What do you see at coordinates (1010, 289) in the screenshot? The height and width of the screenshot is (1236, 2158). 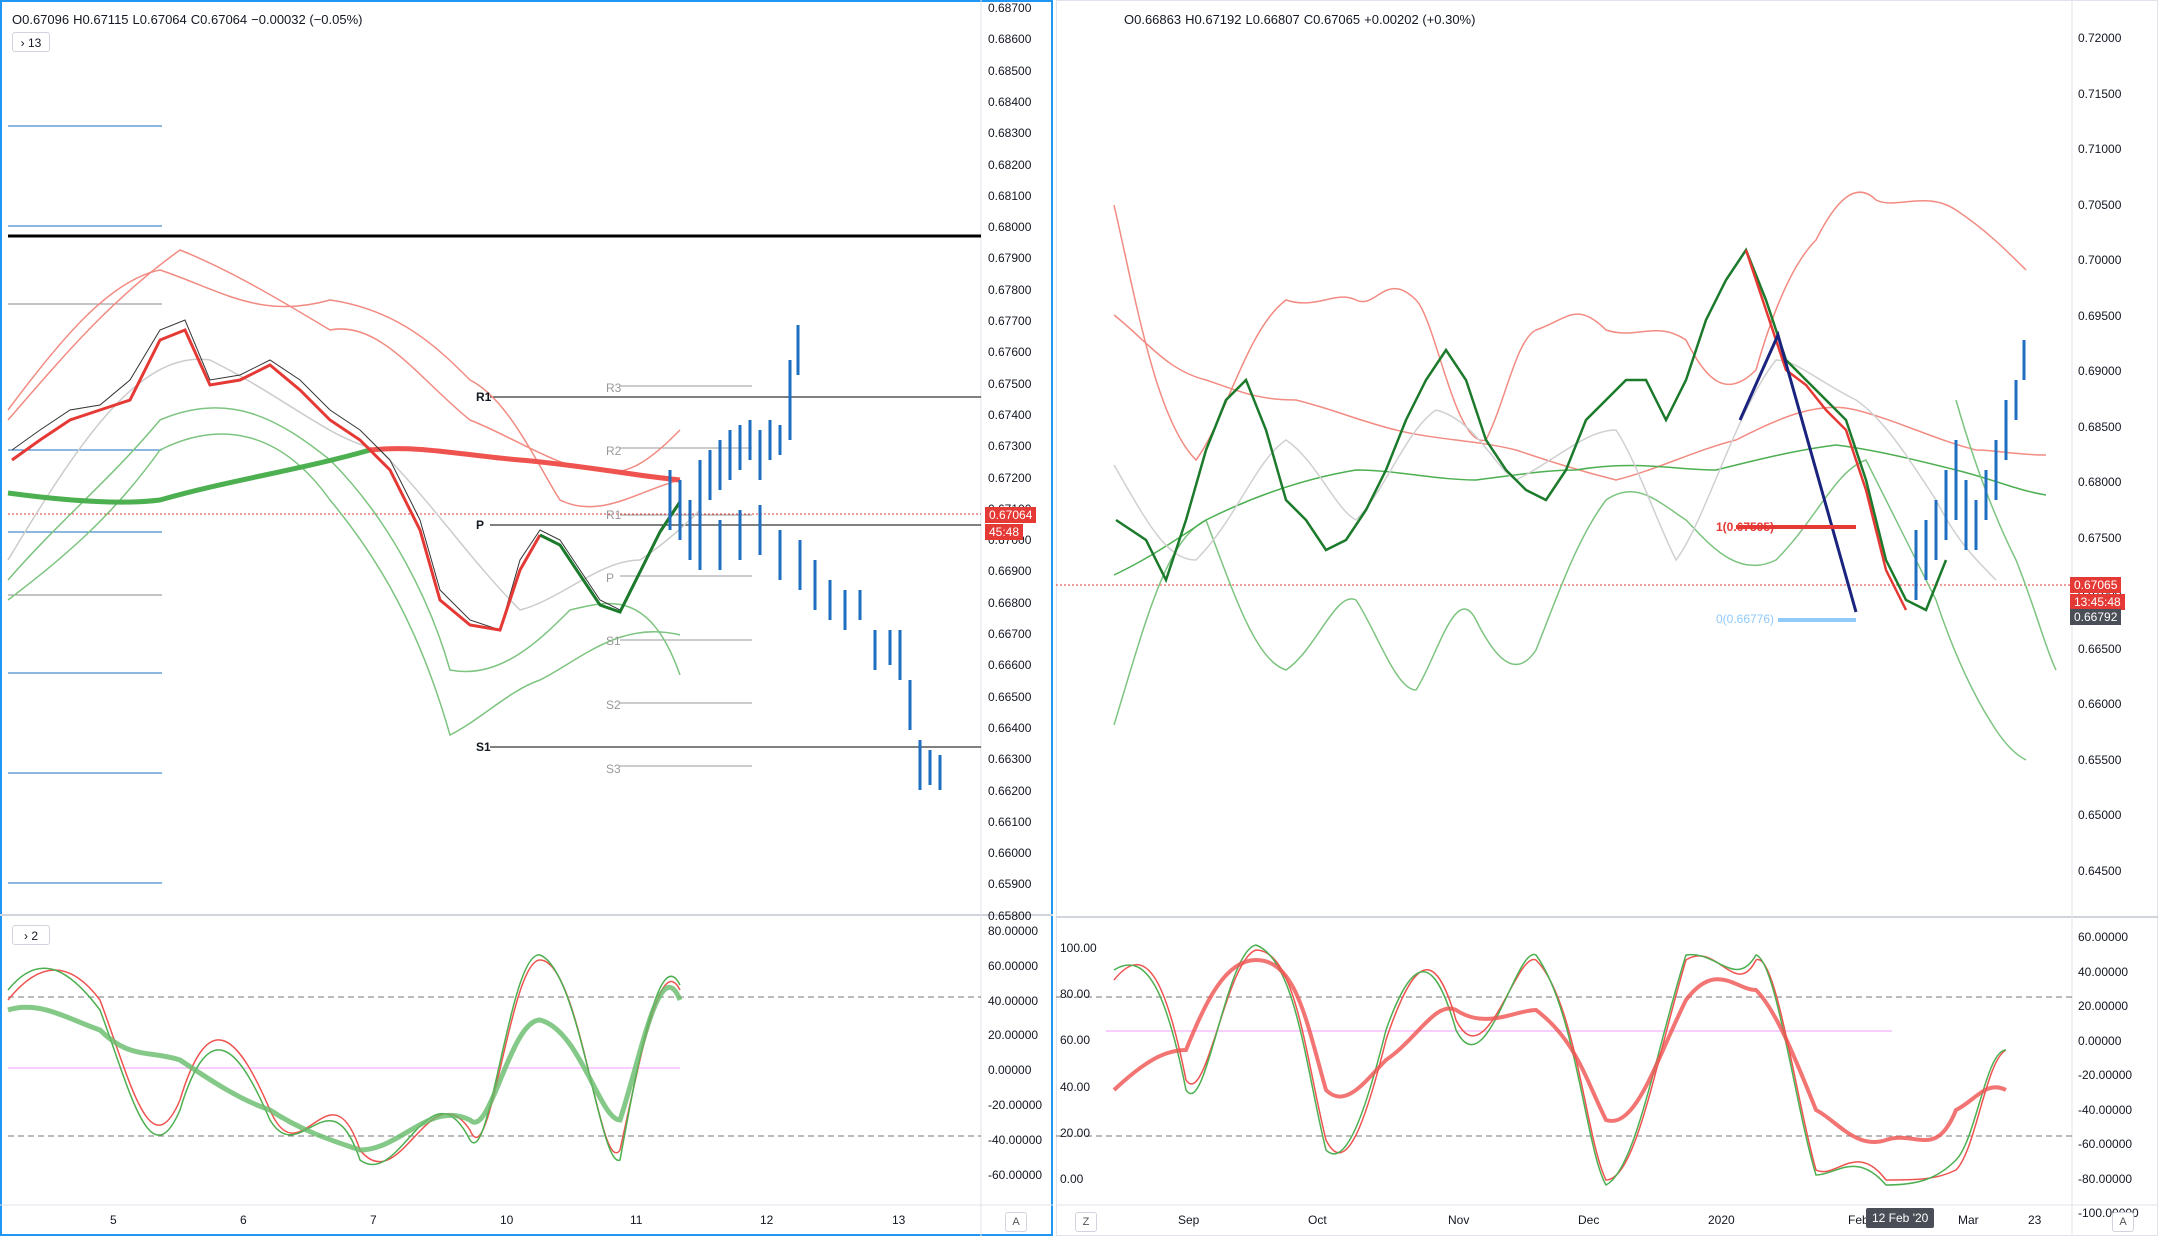 I see `price-tick-label: 0.67800` at bounding box center [1010, 289].